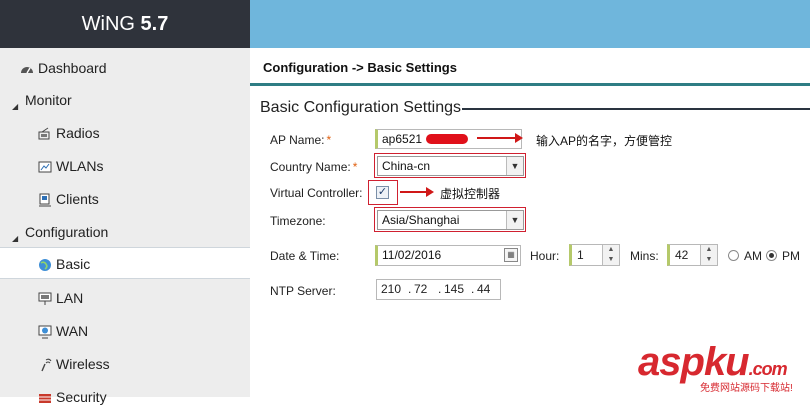 Image resolution: width=810 pixels, height=412 pixels. What do you see at coordinates (391, 289) in the screenshot?
I see `ip-octet: 210` at bounding box center [391, 289].